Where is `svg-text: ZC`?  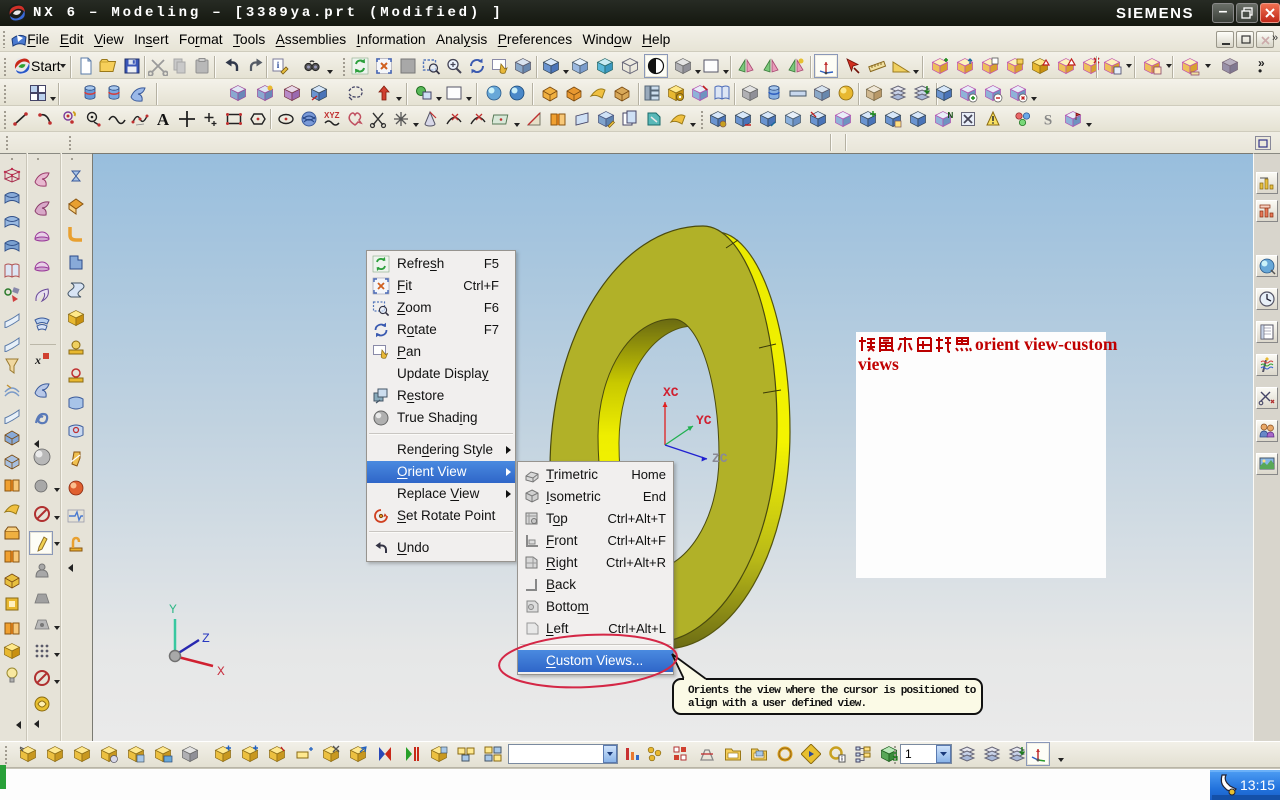
svg-text: ZC is located at coordinates (720, 458).